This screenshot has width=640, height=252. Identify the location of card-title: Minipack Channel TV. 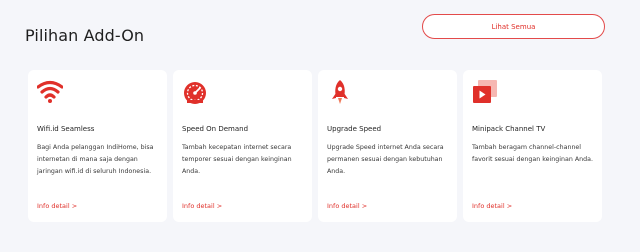
(509, 129).